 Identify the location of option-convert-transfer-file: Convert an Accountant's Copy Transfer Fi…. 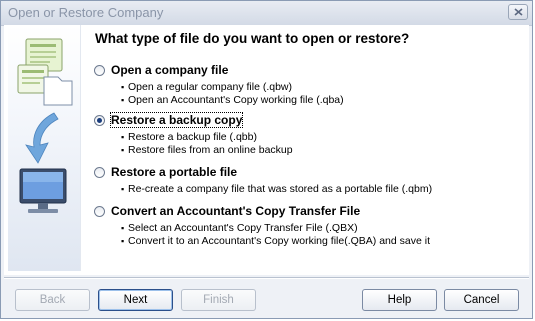
(229, 212).